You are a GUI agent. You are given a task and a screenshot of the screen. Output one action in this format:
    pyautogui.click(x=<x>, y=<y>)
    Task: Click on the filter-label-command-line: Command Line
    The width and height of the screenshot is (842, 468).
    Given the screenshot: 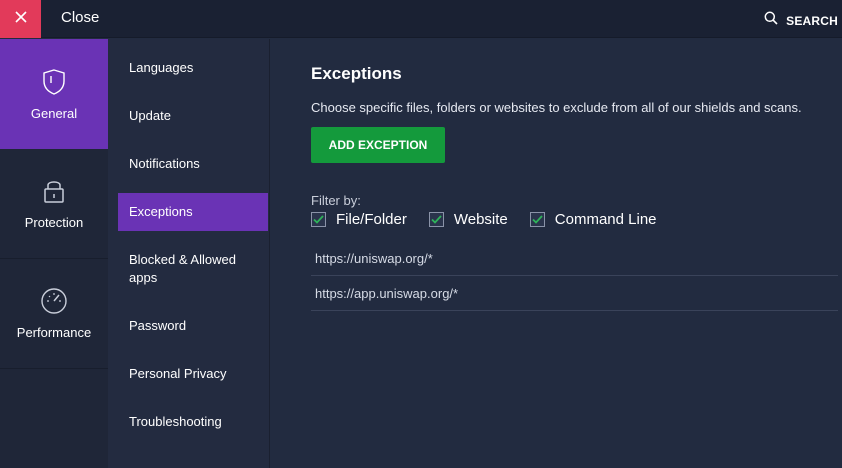 What is the action you would take?
    pyautogui.click(x=605, y=219)
    